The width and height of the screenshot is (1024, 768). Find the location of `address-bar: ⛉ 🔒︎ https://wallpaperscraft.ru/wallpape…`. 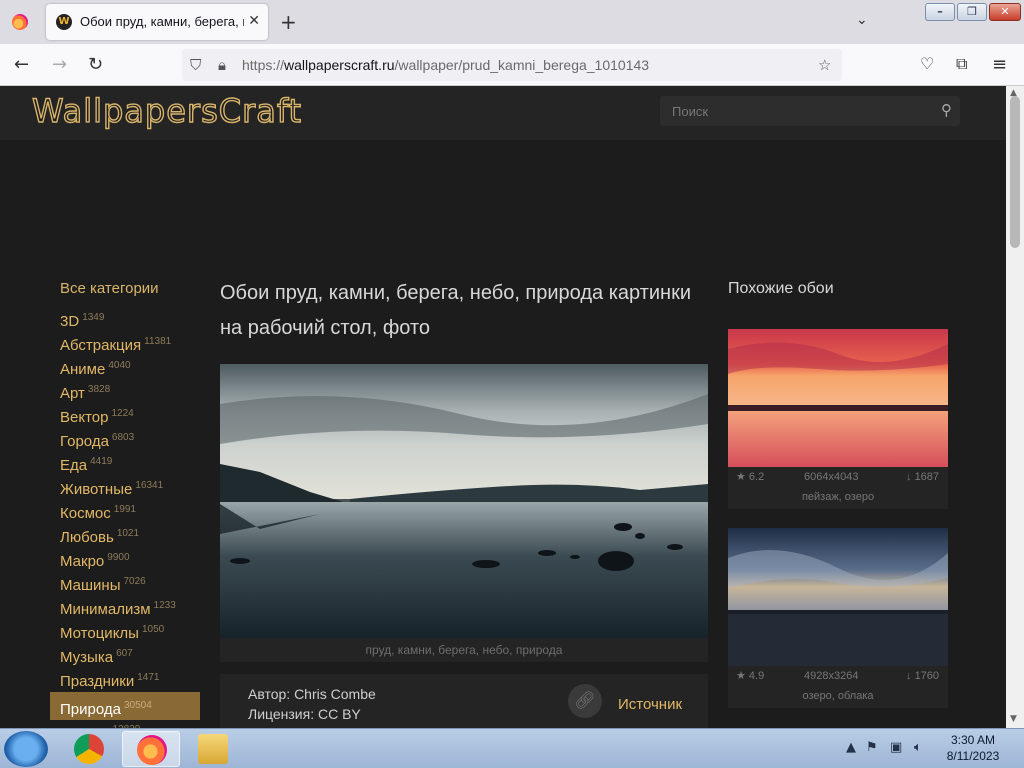

address-bar: ⛉ 🔒︎ https://wallpaperscraft.ru/wallpape… is located at coordinates (512, 65).